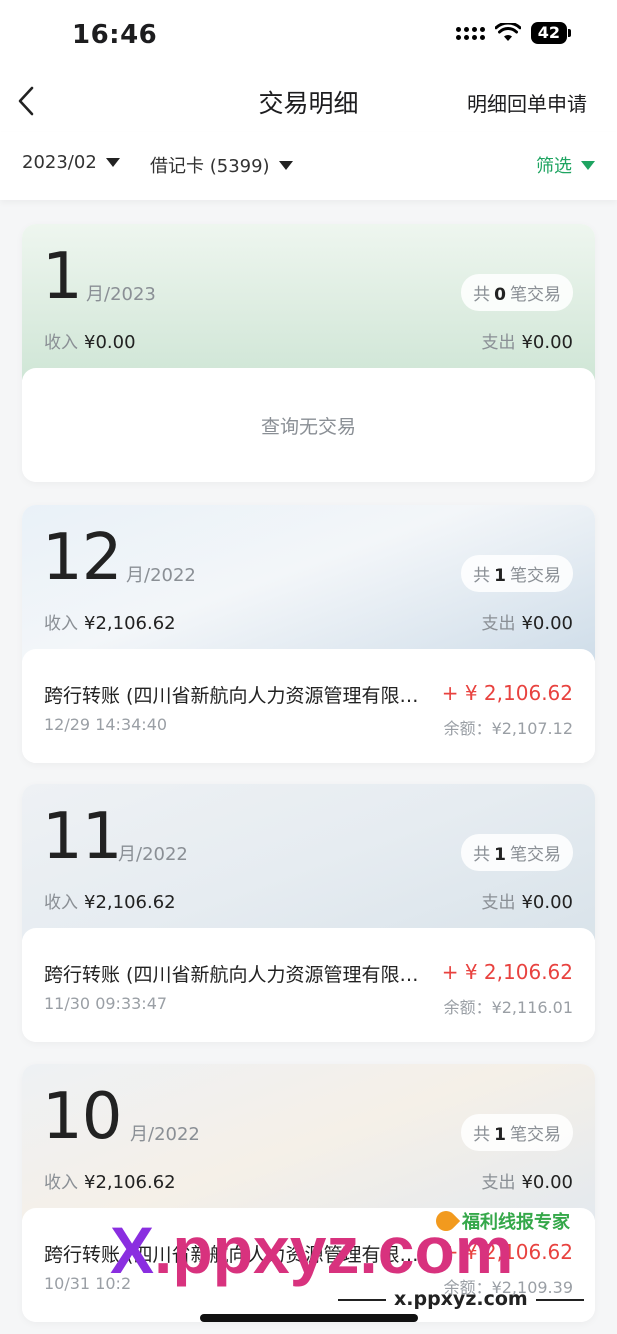 The height and width of the screenshot is (1334, 617). Describe the element at coordinates (115, 35) in the screenshot. I see `status-time: 16:46` at that location.